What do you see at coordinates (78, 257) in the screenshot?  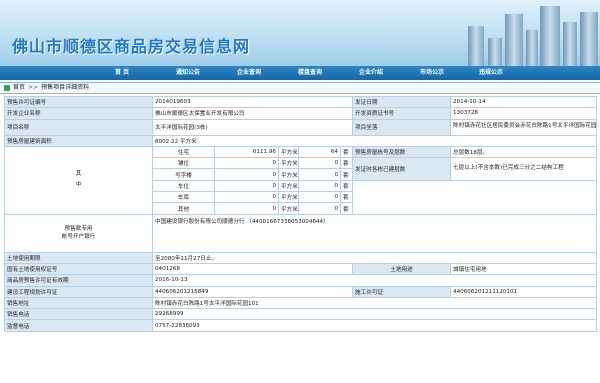 I see `land-term-label: 土地使用期限` at bounding box center [78, 257].